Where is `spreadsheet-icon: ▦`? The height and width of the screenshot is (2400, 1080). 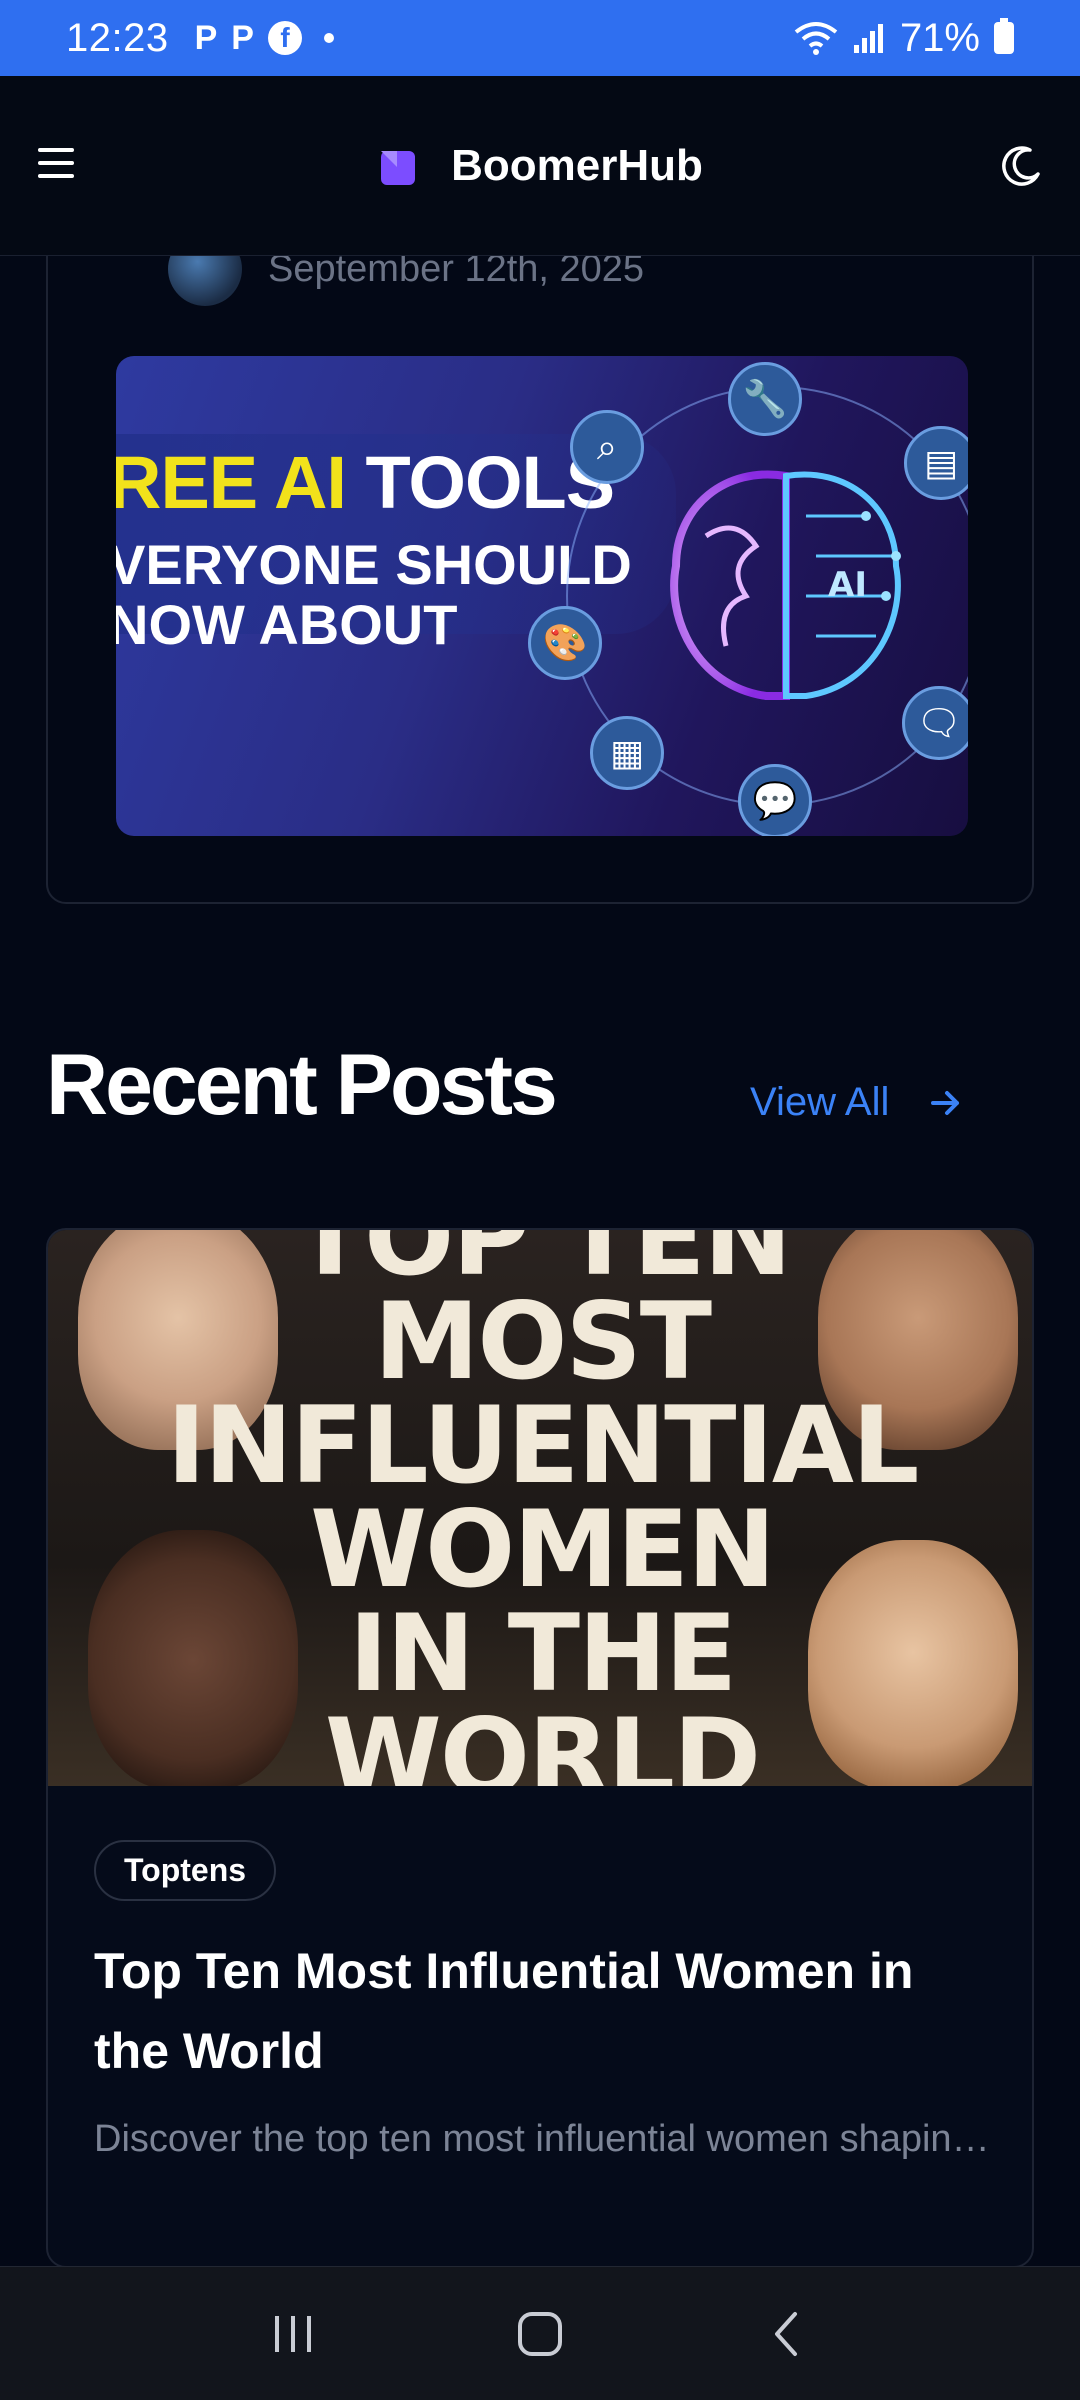 spreadsheet-icon: ▦ is located at coordinates (627, 753).